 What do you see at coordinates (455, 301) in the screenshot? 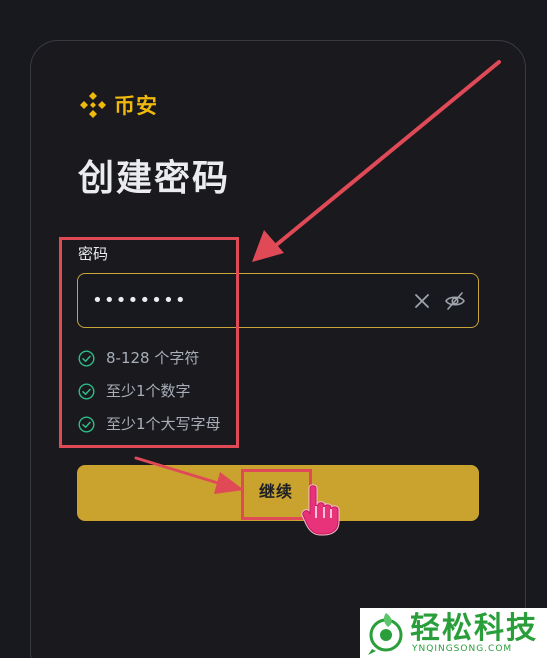
I see `eye-off-icon` at bounding box center [455, 301].